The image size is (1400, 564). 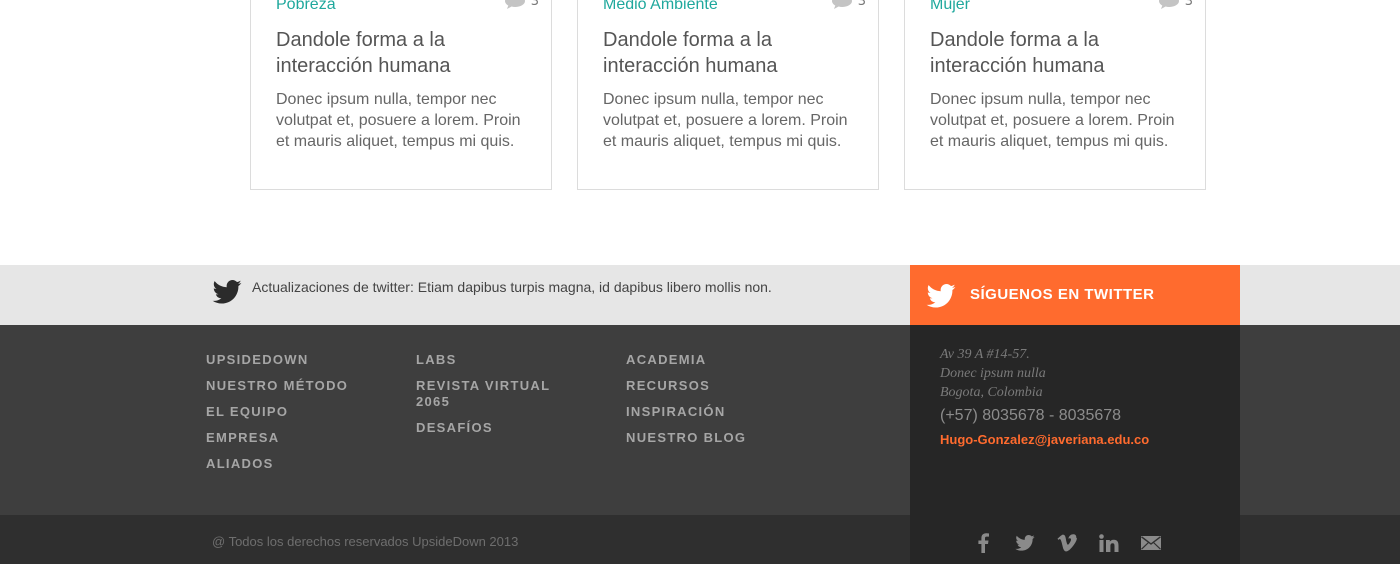 What do you see at coordinates (711, 438) in the screenshot?
I see `footer-link: NUESTRO BLOG` at bounding box center [711, 438].